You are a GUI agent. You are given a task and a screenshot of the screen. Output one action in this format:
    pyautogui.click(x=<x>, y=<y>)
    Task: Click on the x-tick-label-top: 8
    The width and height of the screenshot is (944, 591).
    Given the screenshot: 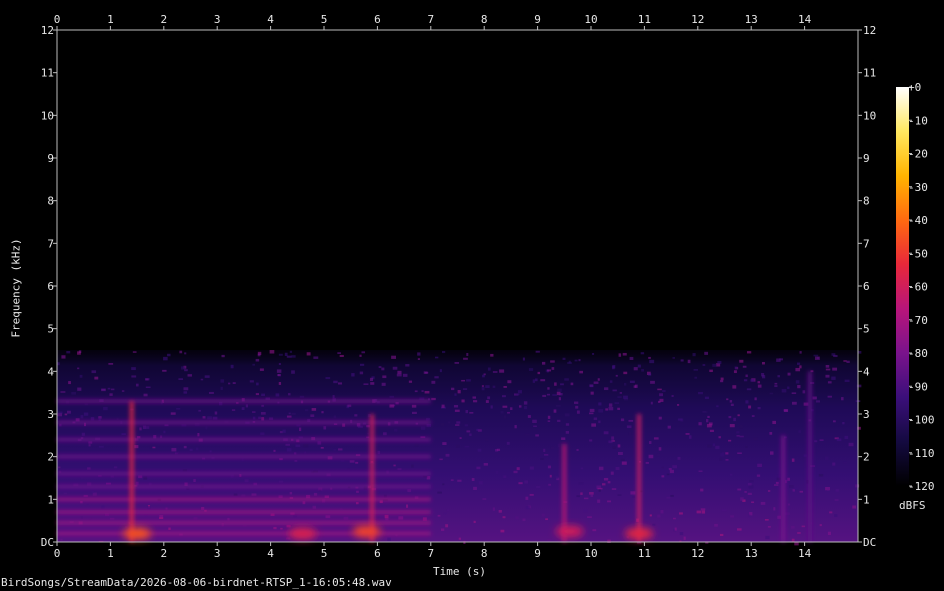 What is the action you would take?
    pyautogui.click(x=484, y=19)
    